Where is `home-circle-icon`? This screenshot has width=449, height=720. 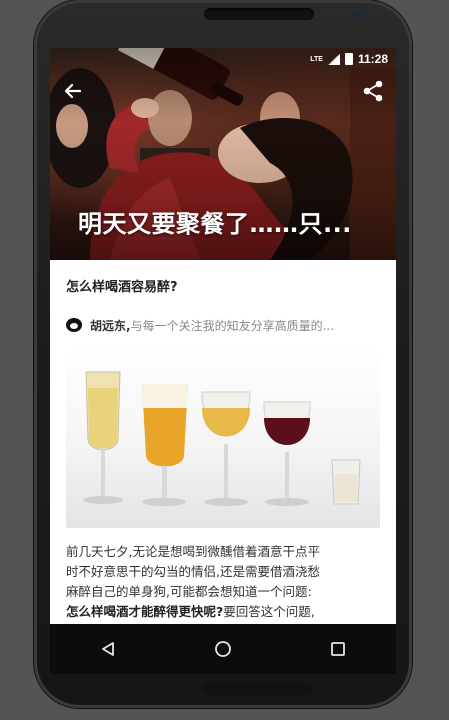 home-circle-icon is located at coordinates (223, 649).